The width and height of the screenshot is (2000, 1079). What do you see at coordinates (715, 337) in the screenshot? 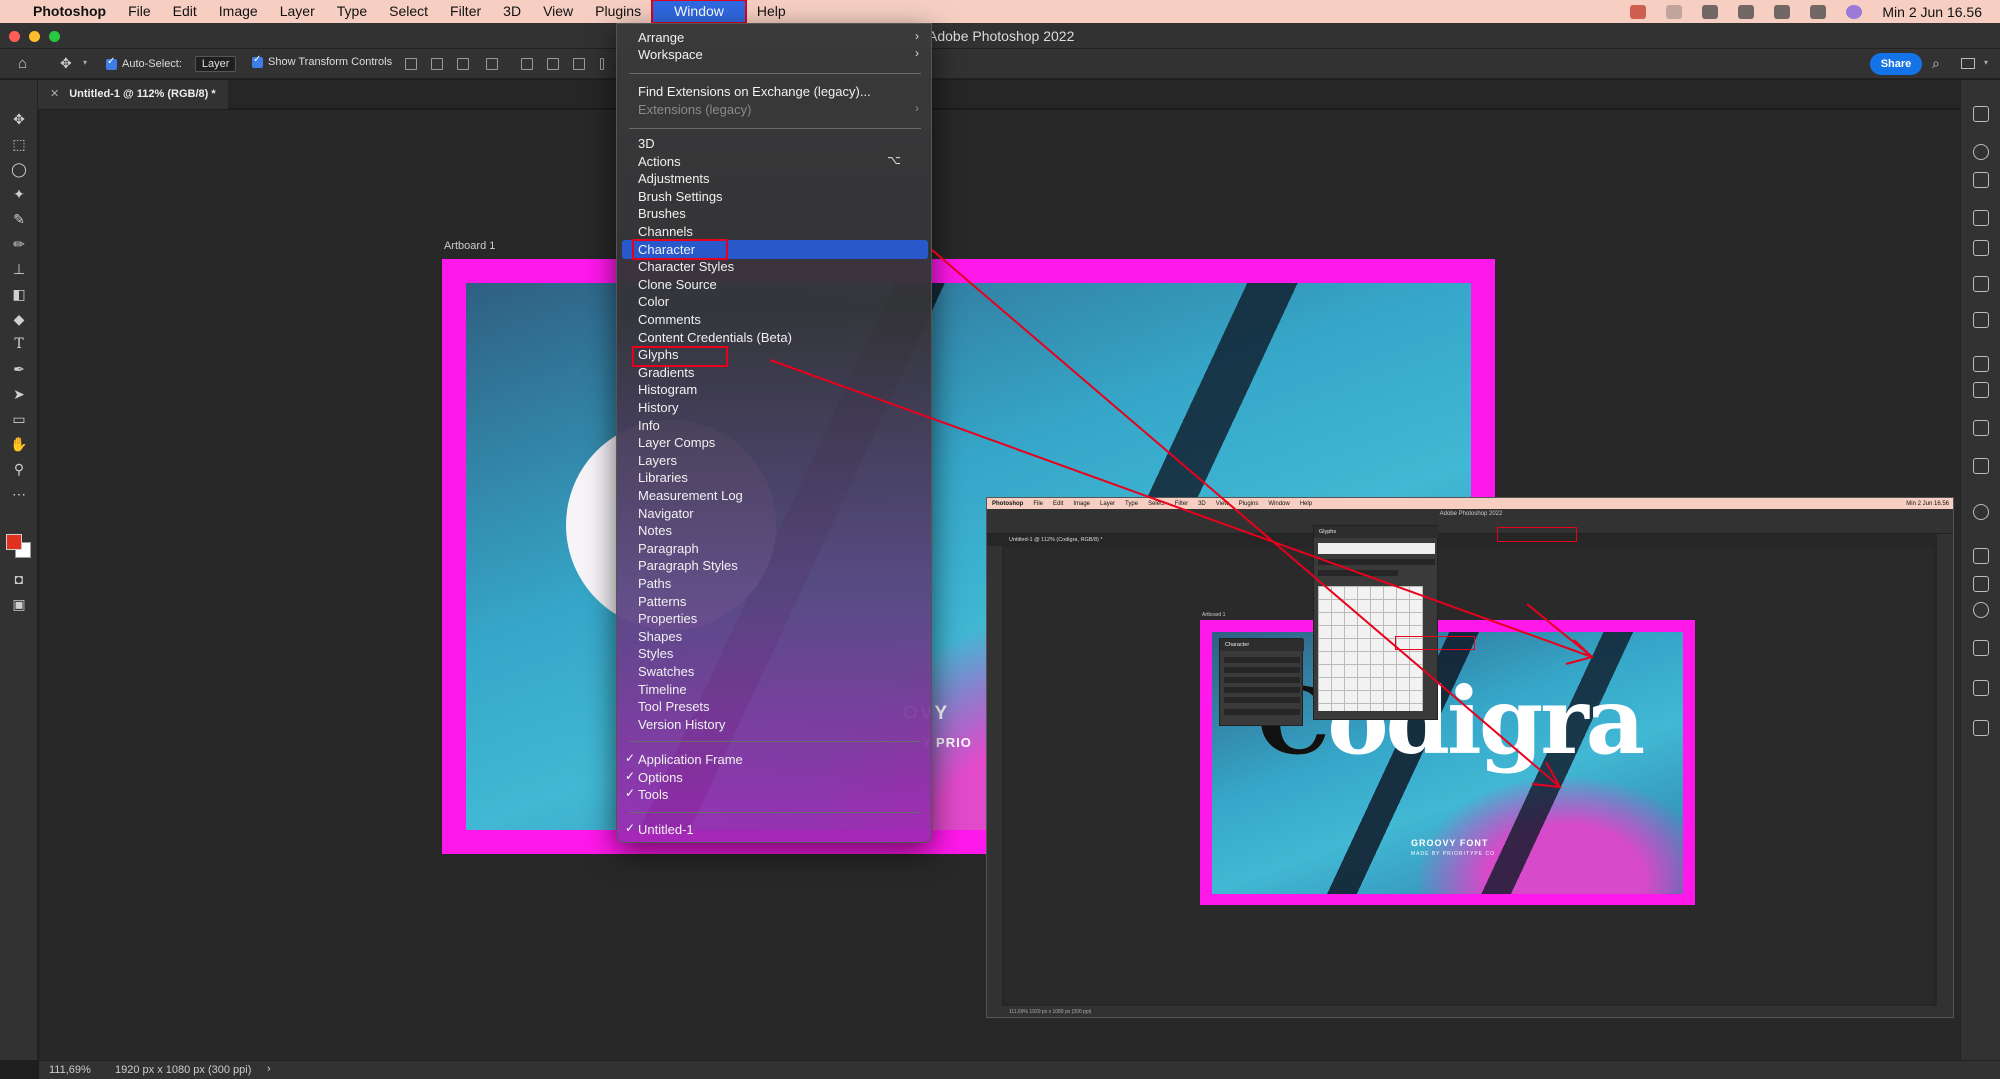
I see `menu-item-content-credentials-beta: Content Credentials (Beta)` at bounding box center [715, 337].